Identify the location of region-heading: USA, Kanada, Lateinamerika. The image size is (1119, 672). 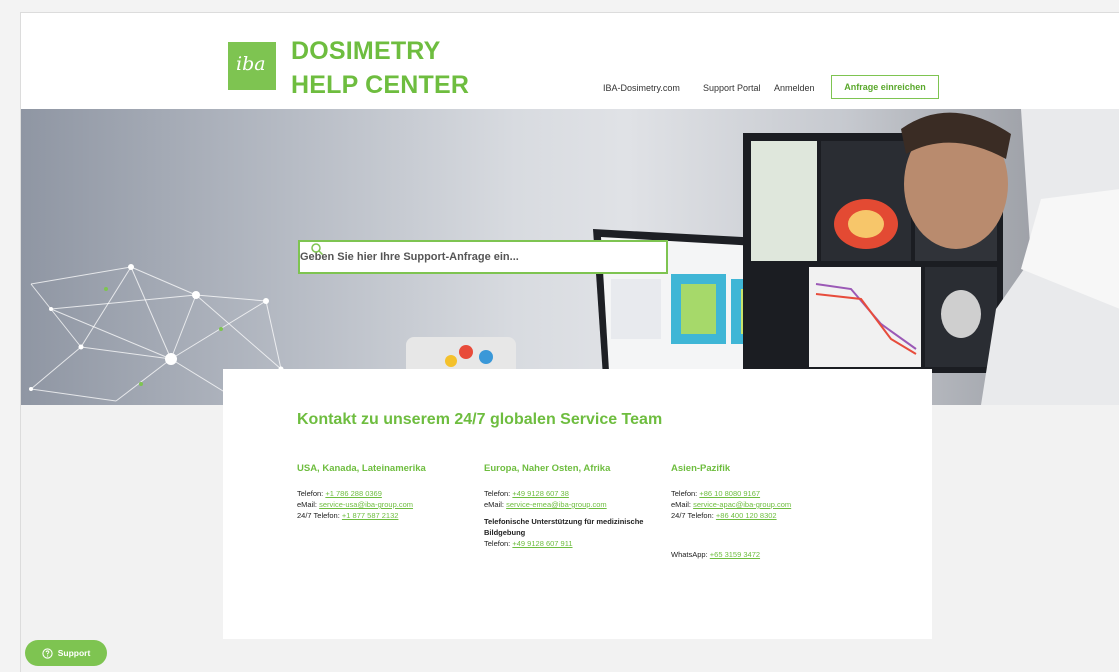
(361, 468).